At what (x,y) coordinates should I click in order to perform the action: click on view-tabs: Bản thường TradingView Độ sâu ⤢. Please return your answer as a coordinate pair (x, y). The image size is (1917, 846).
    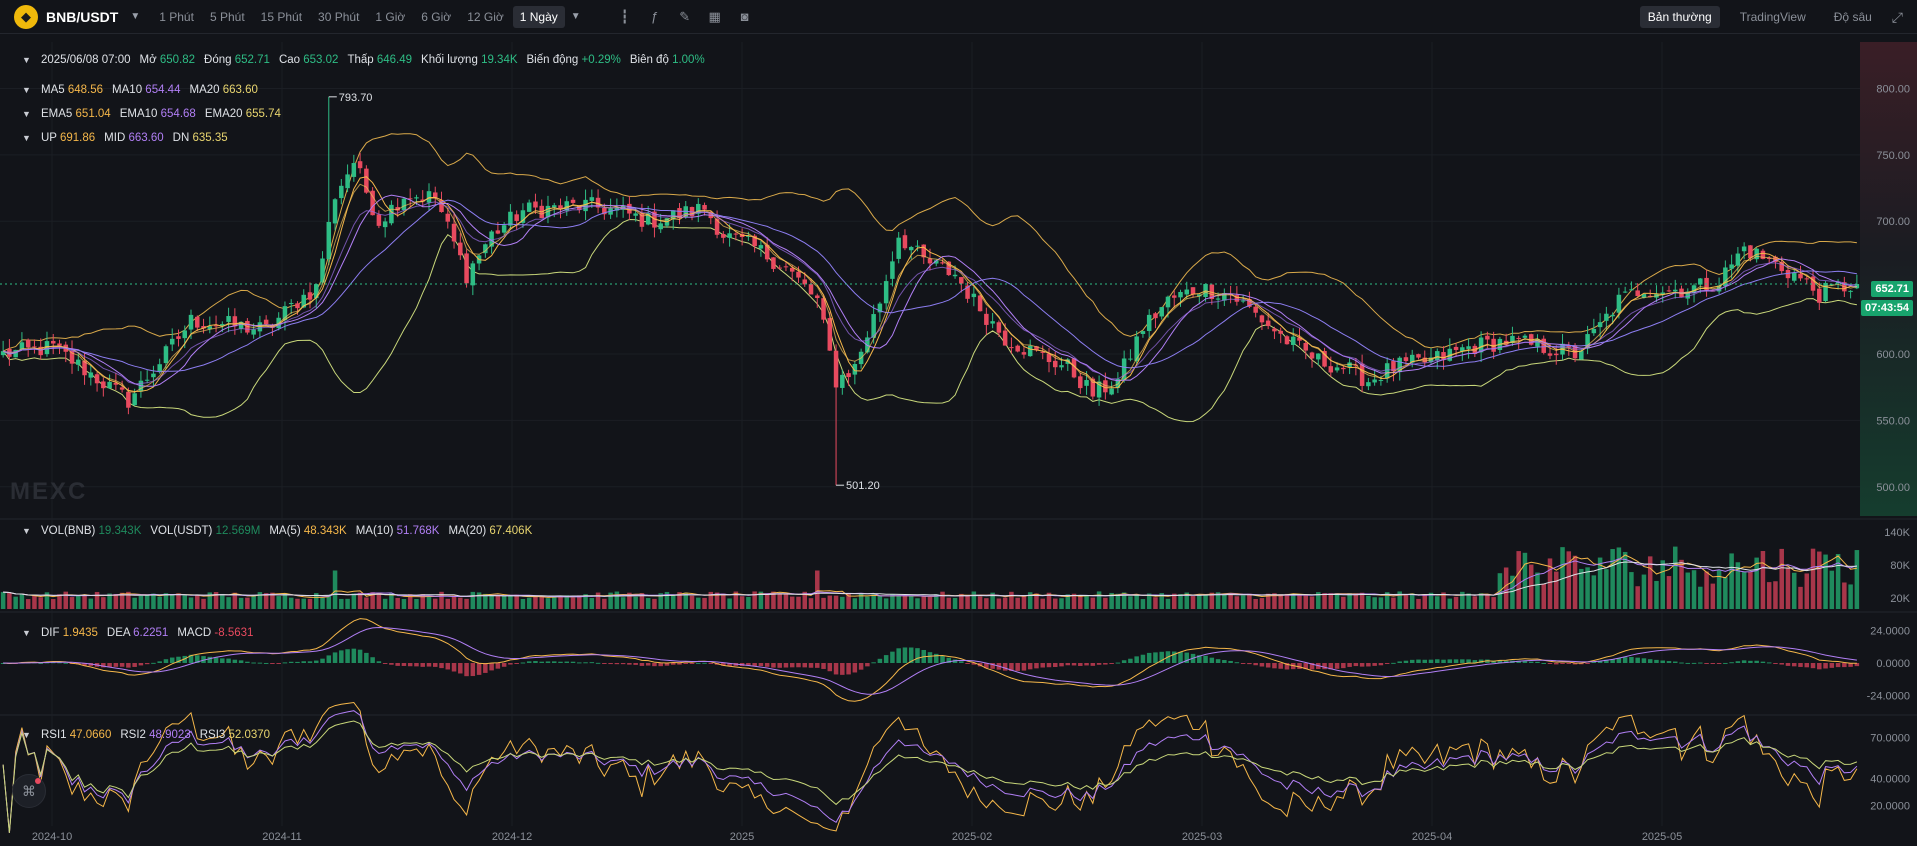
    Looking at the image, I should click on (1771, 17).